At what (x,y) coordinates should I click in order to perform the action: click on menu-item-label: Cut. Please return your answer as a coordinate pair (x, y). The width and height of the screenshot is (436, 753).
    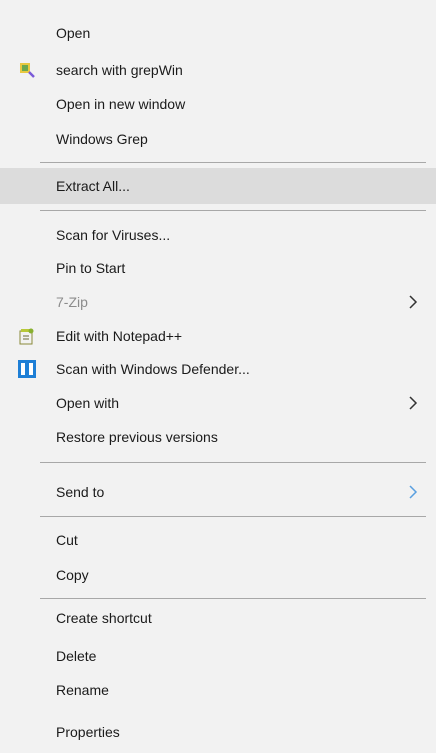
    Looking at the image, I should click on (67, 540).